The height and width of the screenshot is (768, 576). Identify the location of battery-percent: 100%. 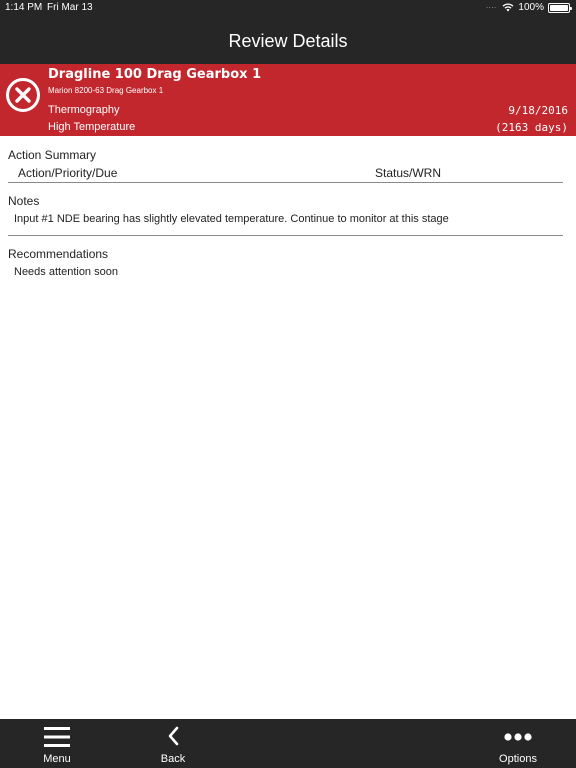
(531, 7).